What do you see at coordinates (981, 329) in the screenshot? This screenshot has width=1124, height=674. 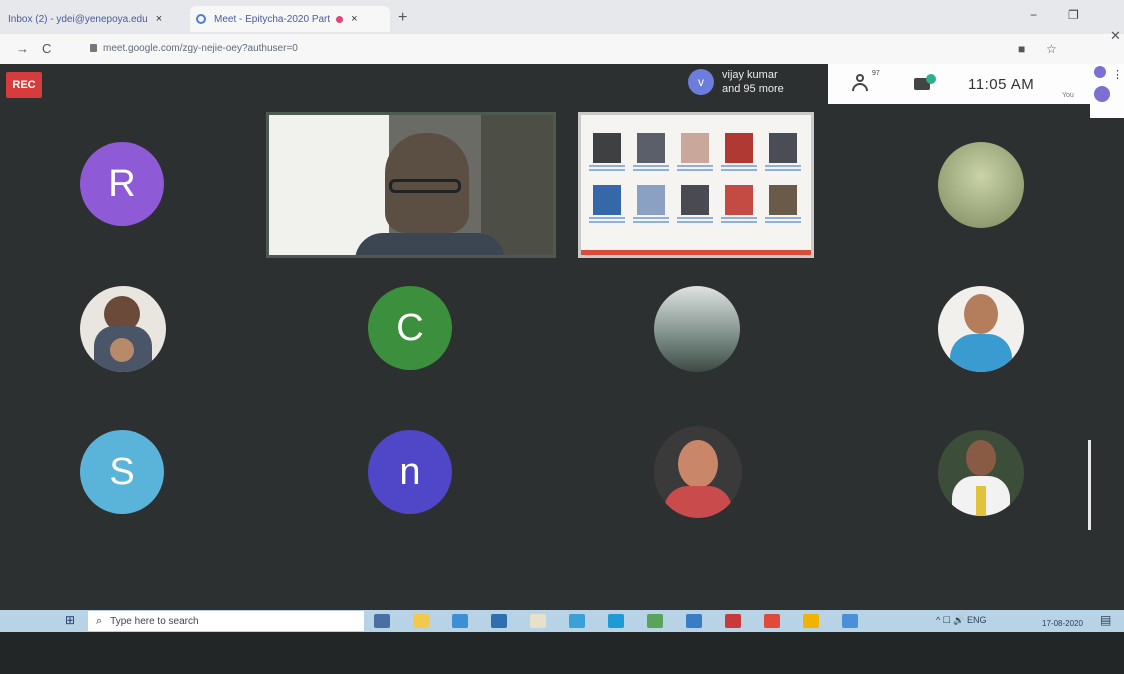 I see `participant-photo-woman` at bounding box center [981, 329].